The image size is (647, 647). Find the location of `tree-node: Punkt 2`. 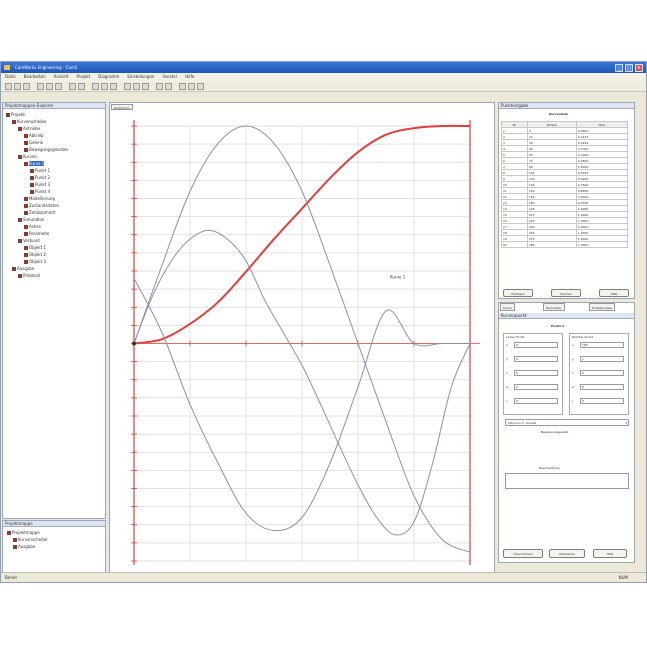

tree-node: Punkt 2 is located at coordinates (40, 177).